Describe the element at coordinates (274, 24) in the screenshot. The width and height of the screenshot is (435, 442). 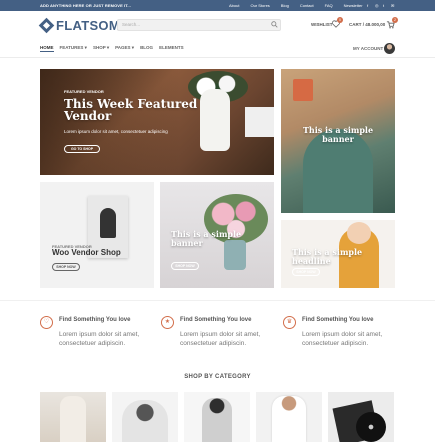
I see `search-icon` at that location.